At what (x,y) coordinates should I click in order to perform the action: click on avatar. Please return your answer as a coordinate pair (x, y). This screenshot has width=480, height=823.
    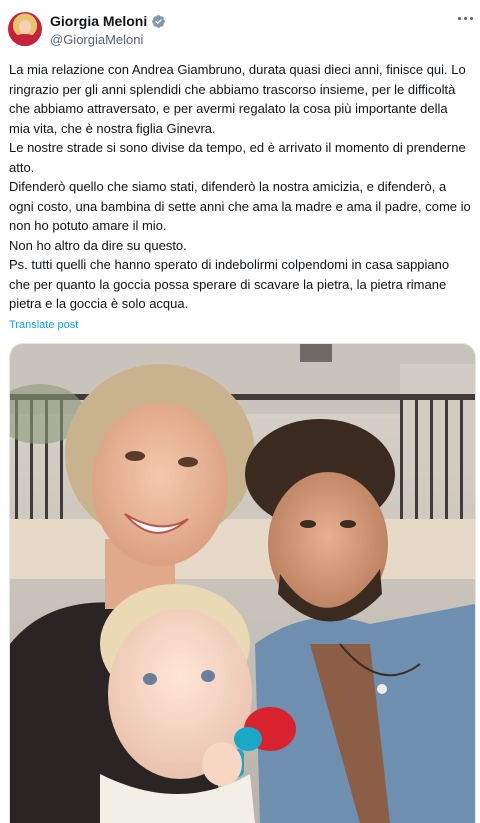
    Looking at the image, I should click on (25, 29).